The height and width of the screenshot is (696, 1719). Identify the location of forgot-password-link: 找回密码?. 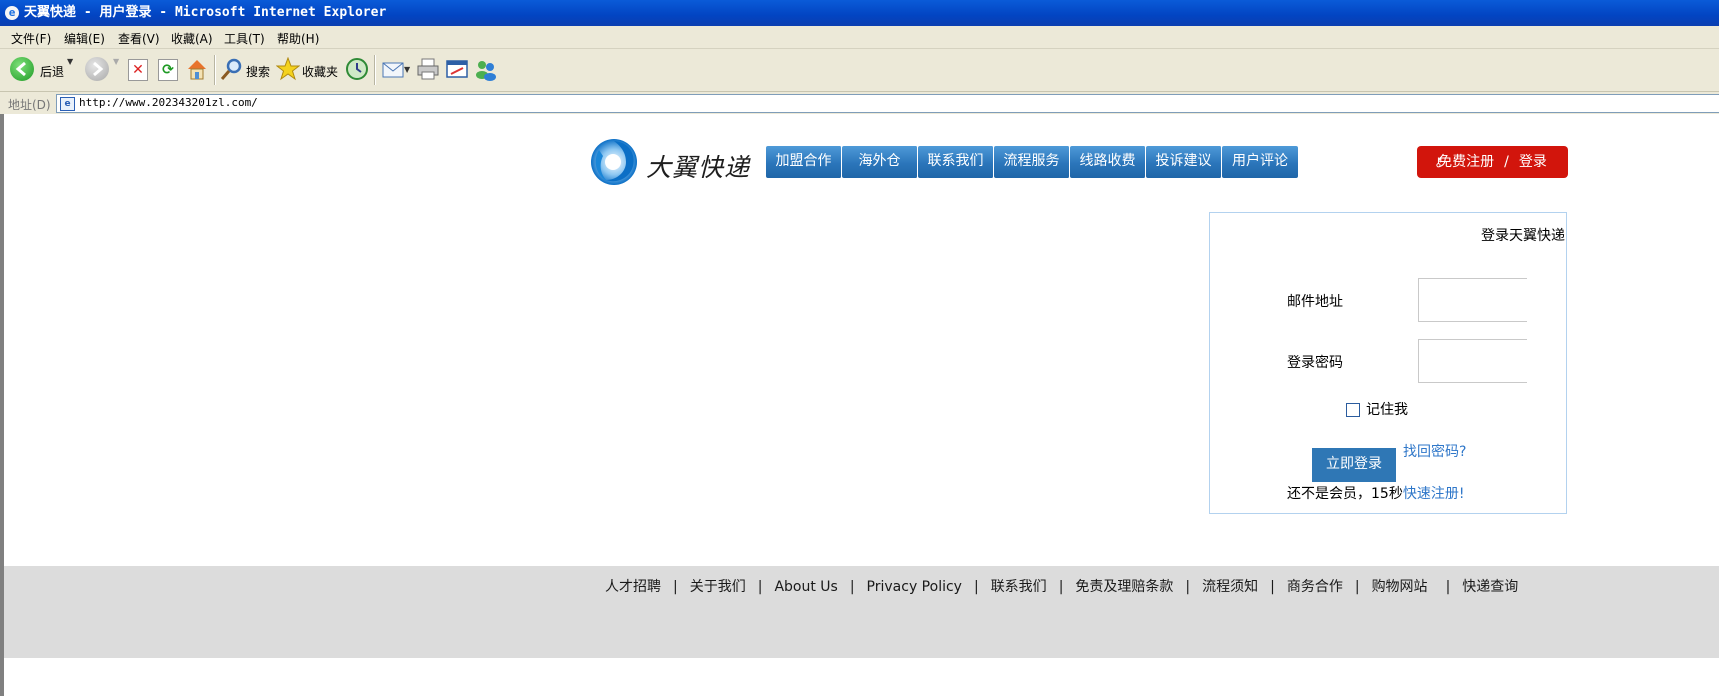
(1434, 451).